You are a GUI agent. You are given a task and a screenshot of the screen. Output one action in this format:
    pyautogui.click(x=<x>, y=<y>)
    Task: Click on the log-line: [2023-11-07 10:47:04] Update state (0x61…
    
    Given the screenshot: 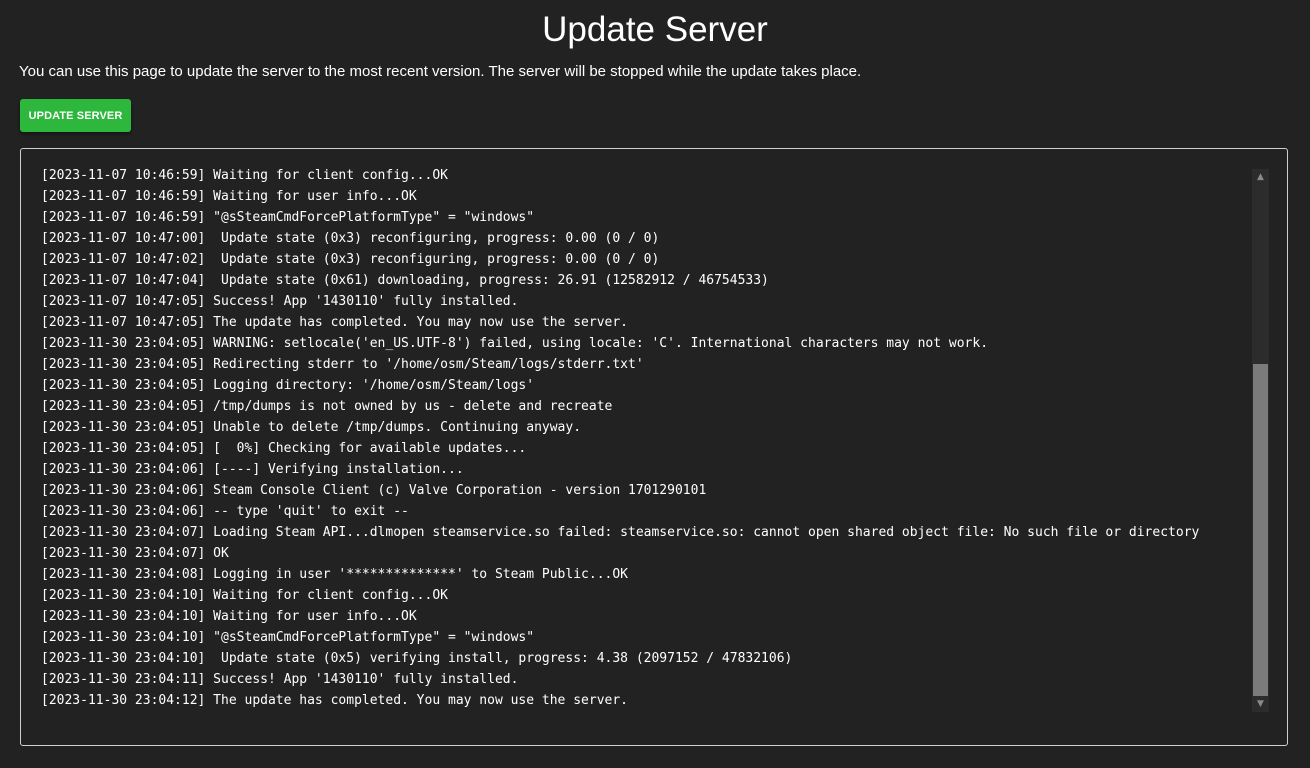 What is the action you would take?
    pyautogui.click(x=405, y=280)
    